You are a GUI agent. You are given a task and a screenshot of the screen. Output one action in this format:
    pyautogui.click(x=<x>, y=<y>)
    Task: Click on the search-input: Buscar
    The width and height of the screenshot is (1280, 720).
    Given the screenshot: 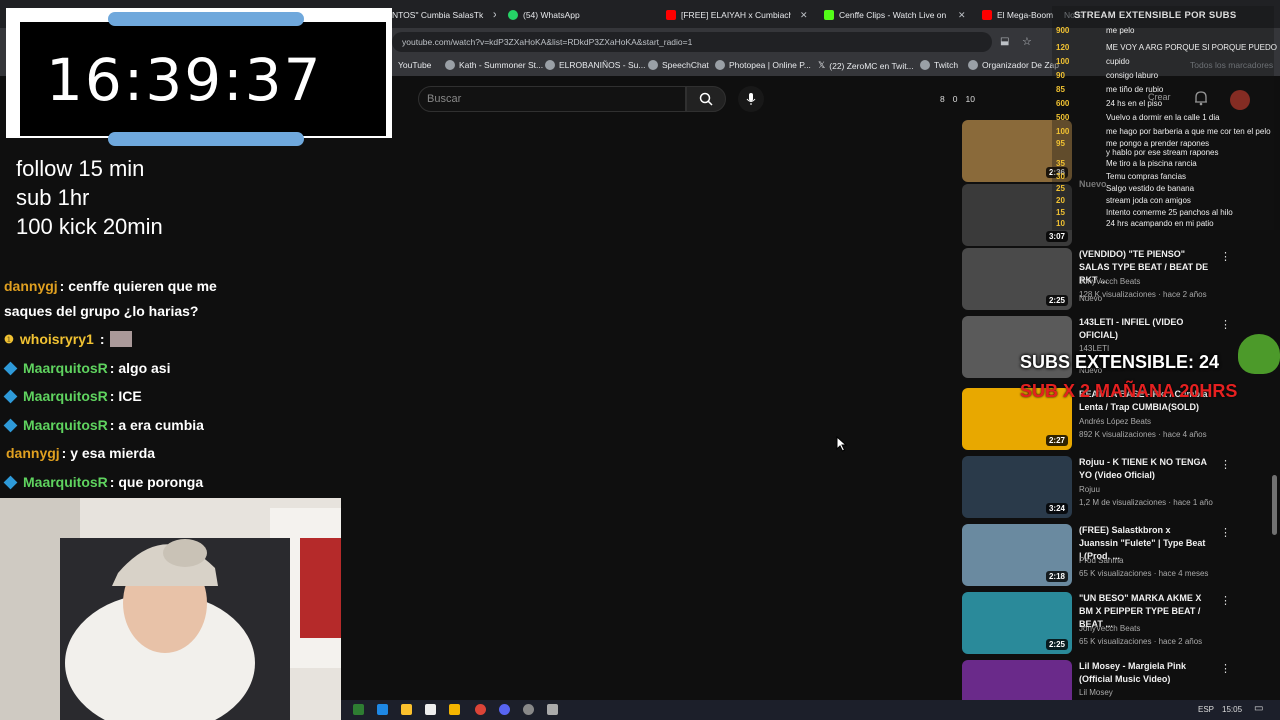 What is the action you would take?
    pyautogui.click(x=552, y=99)
    